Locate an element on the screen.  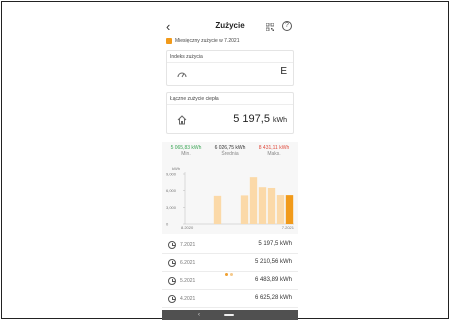
stat-max: 8 431,11 kWh Maks. is located at coordinates (274, 151).